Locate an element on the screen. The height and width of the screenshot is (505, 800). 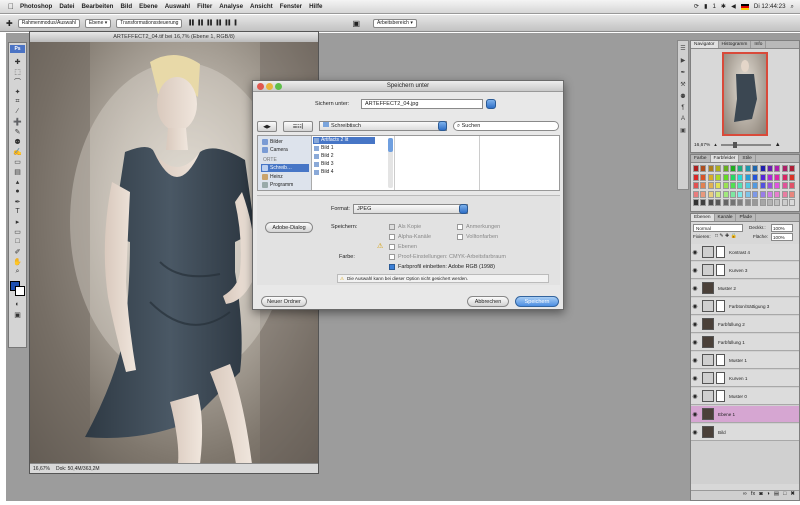
menu-analyse: Analyse is located at coordinates (231, 6).